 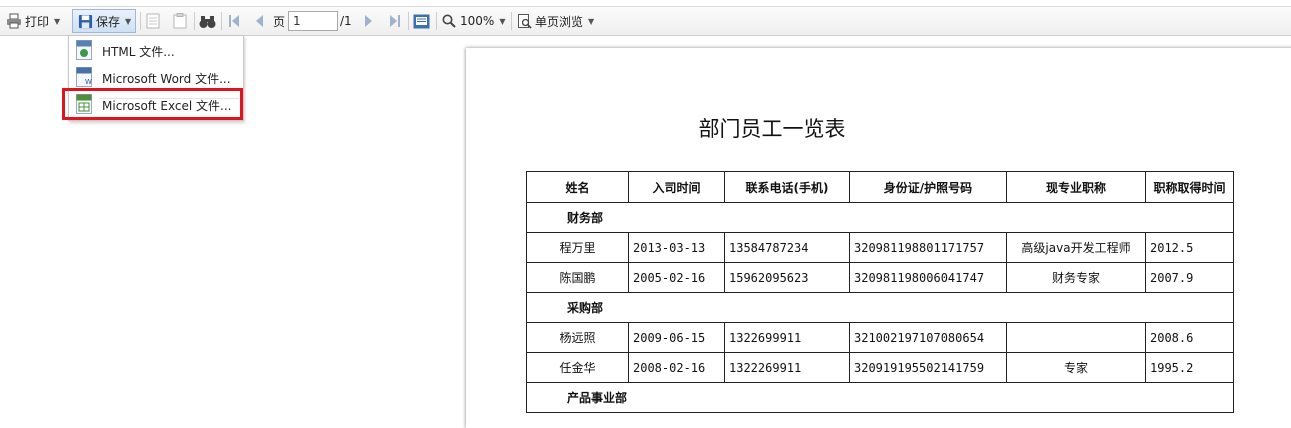 I want to click on title-date: 2007.9, so click(x=1189, y=277).